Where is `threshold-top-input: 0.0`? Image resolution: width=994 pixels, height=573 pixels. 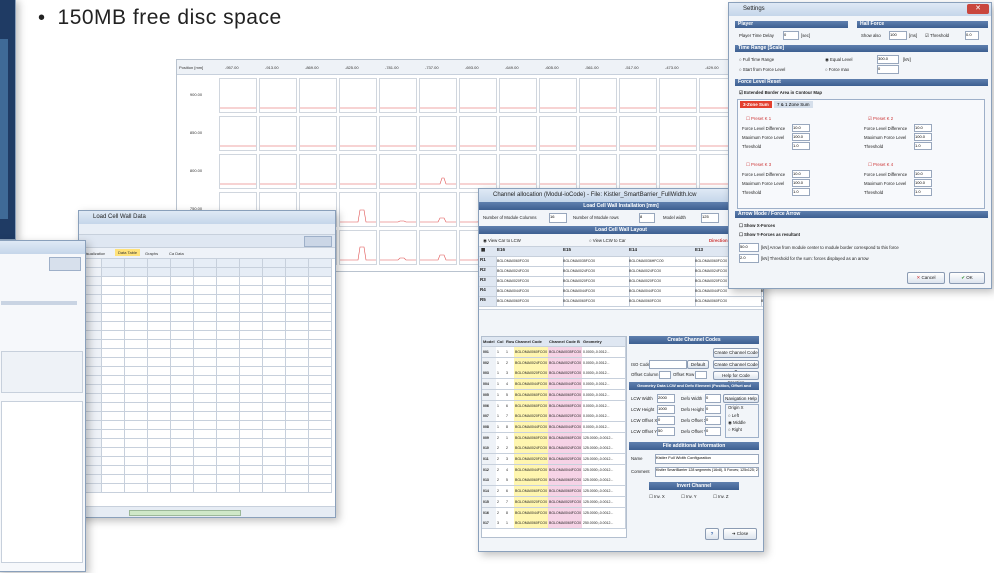 threshold-top-input: 0.0 is located at coordinates (972, 35).